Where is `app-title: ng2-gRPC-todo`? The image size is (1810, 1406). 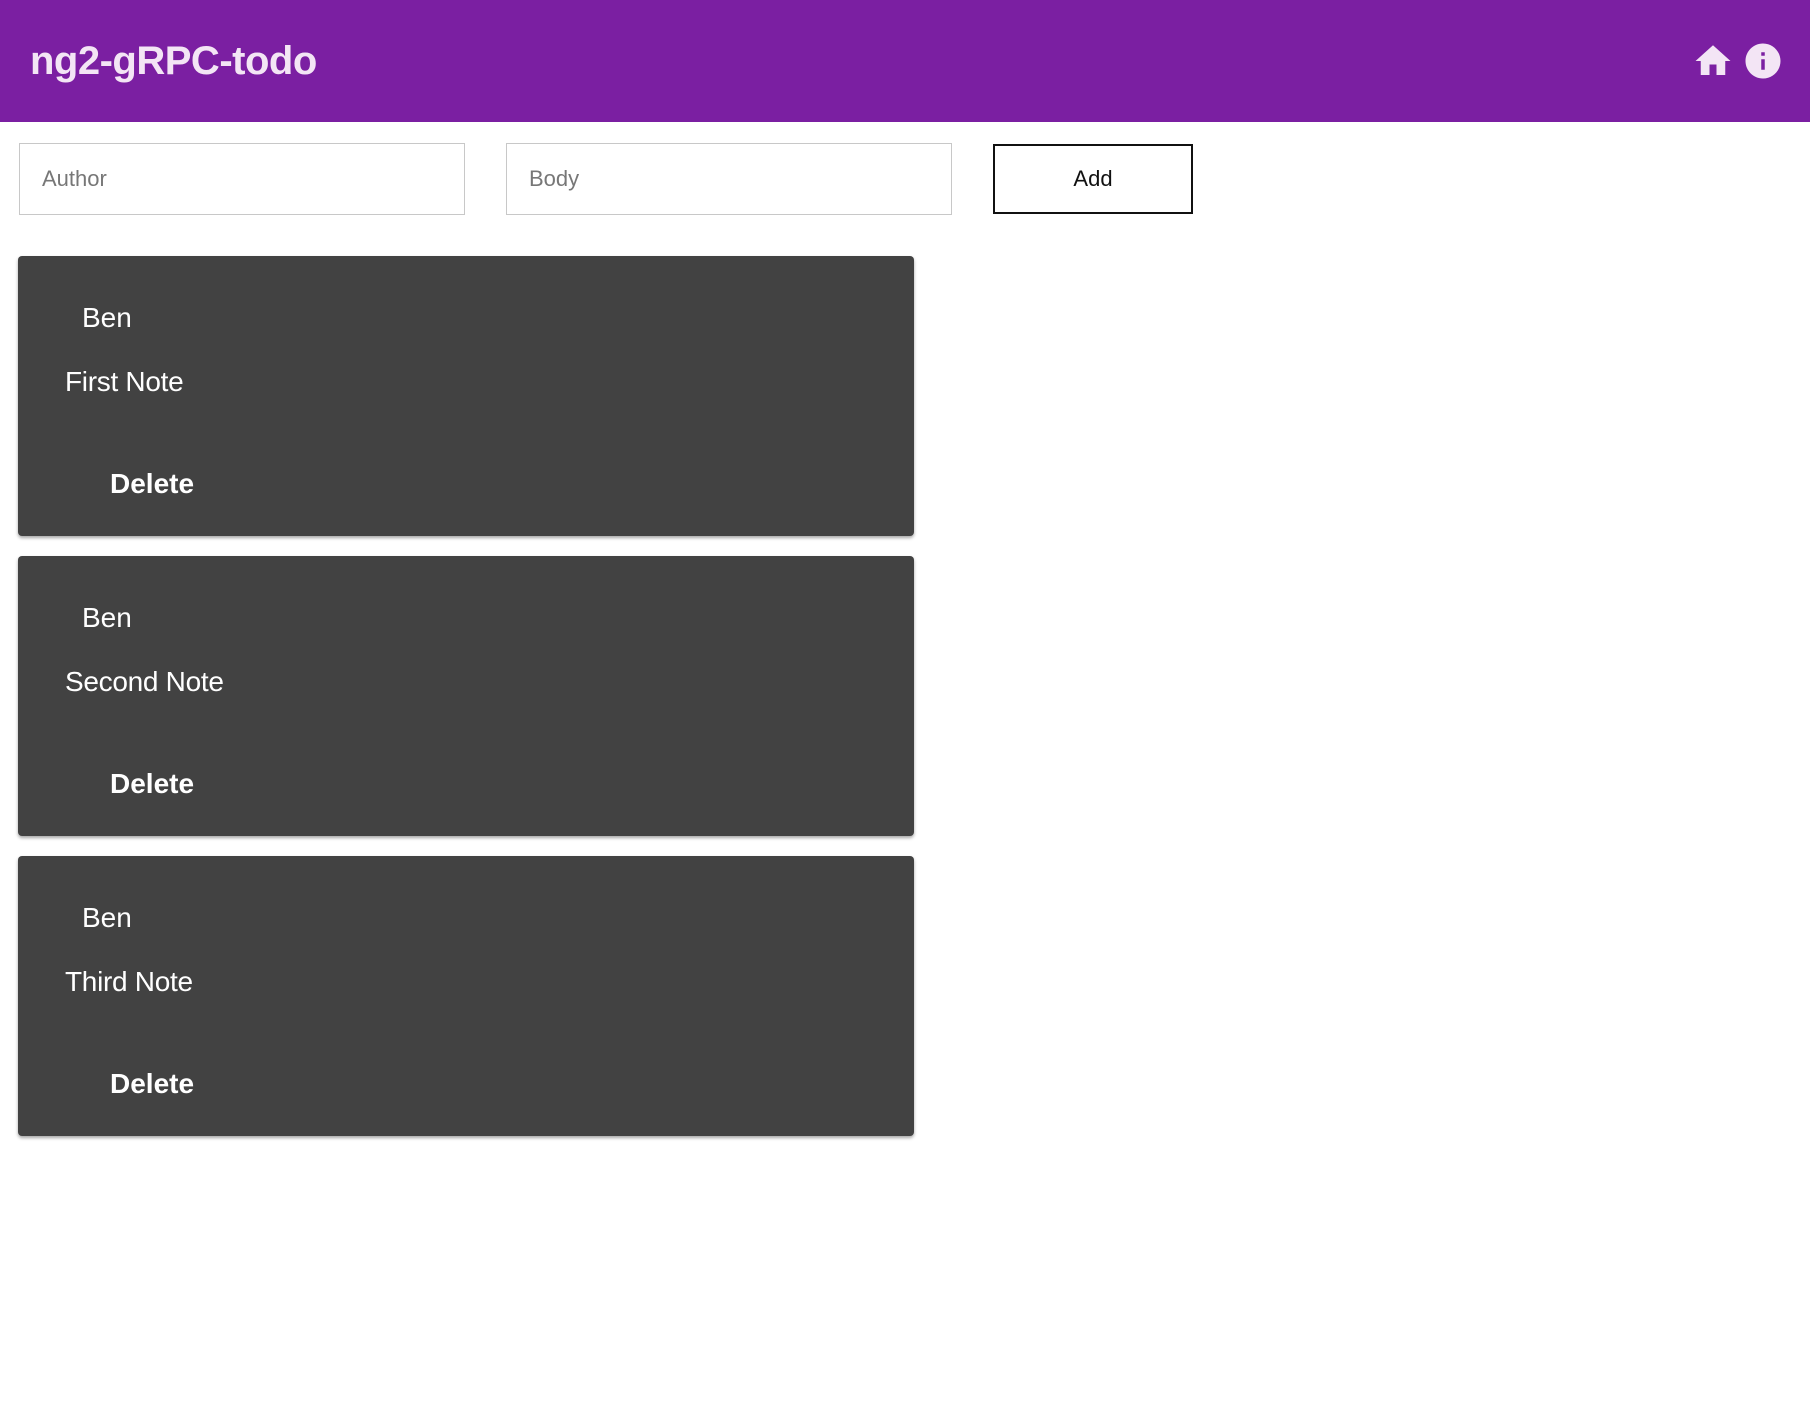
app-title: ng2-gRPC-todo is located at coordinates (173, 60).